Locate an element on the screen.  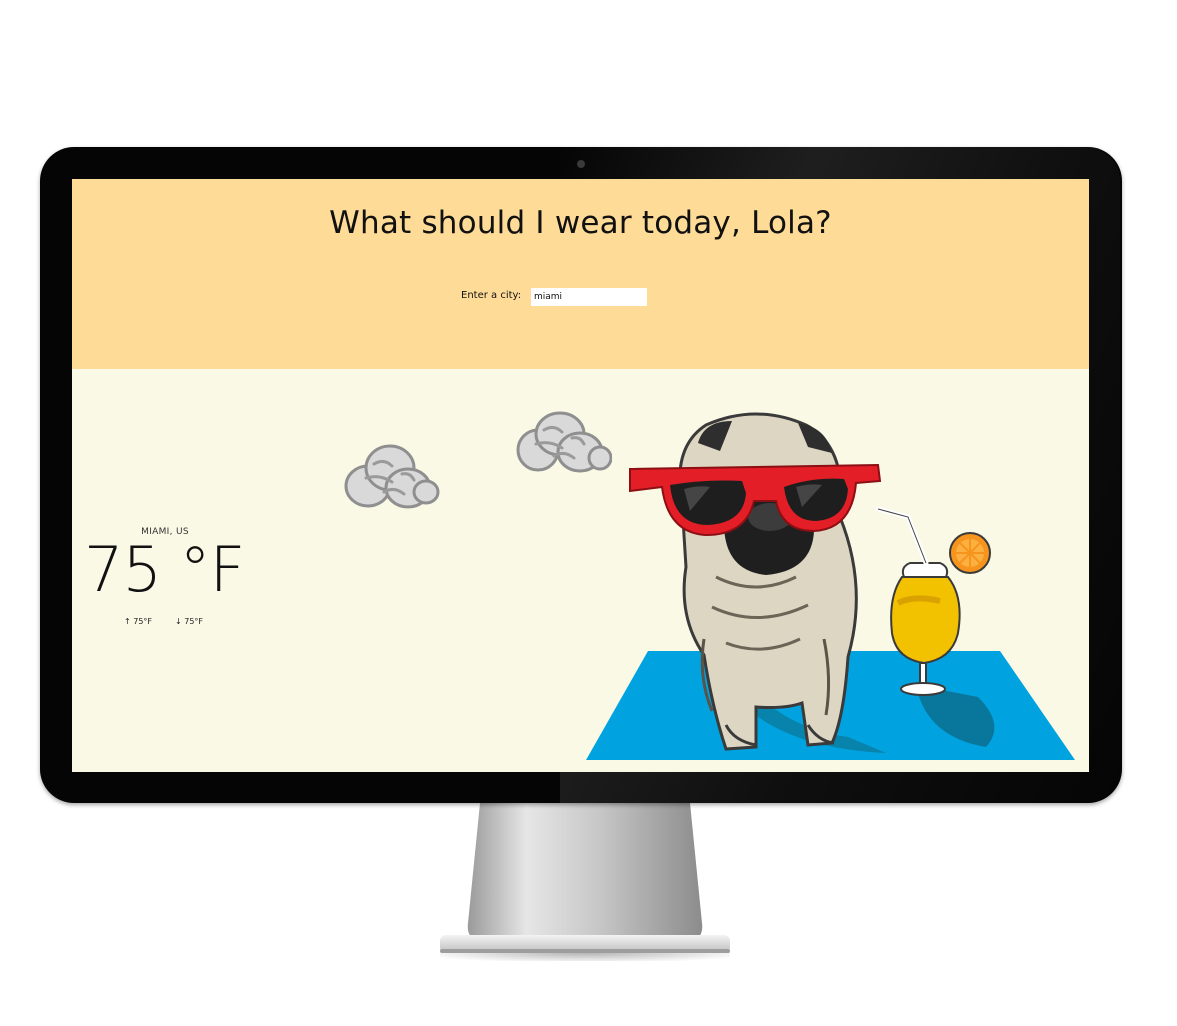
monitor-stand is located at coordinates (585, 882).